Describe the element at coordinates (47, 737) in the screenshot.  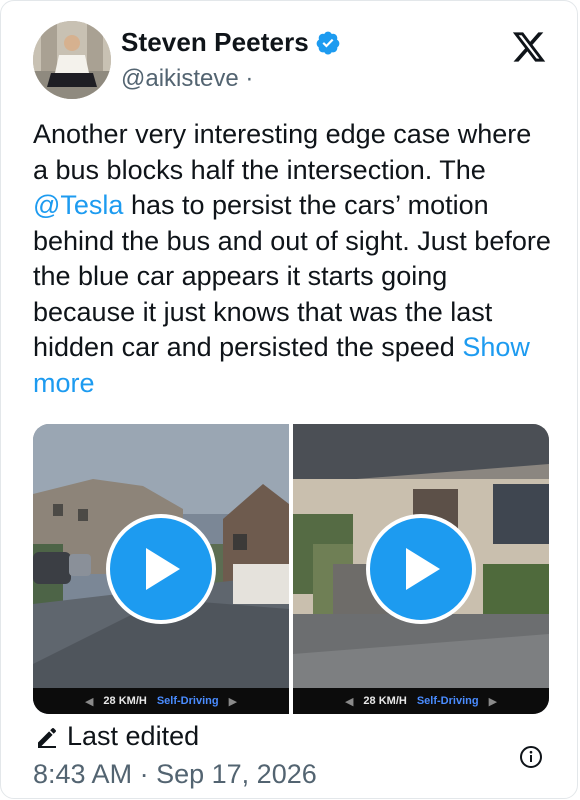
I see `pencil-icon` at that location.